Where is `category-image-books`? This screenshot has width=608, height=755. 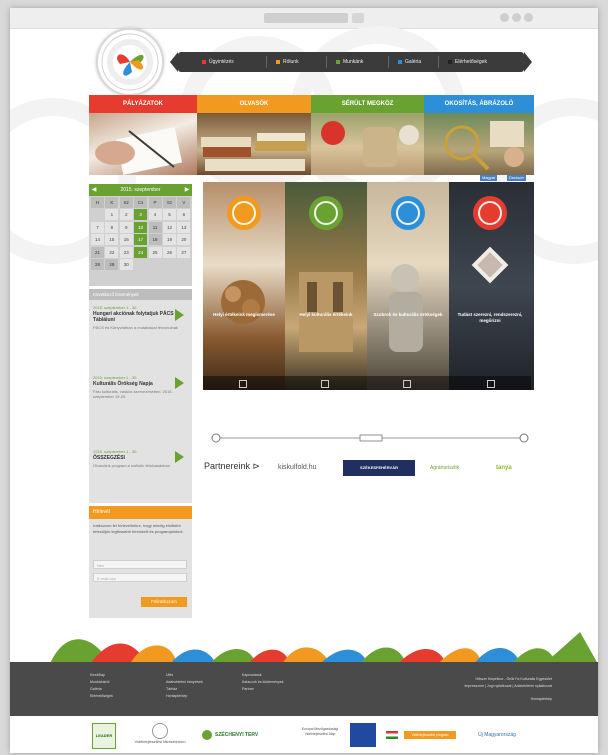
category-image-books is located at coordinates (254, 144).